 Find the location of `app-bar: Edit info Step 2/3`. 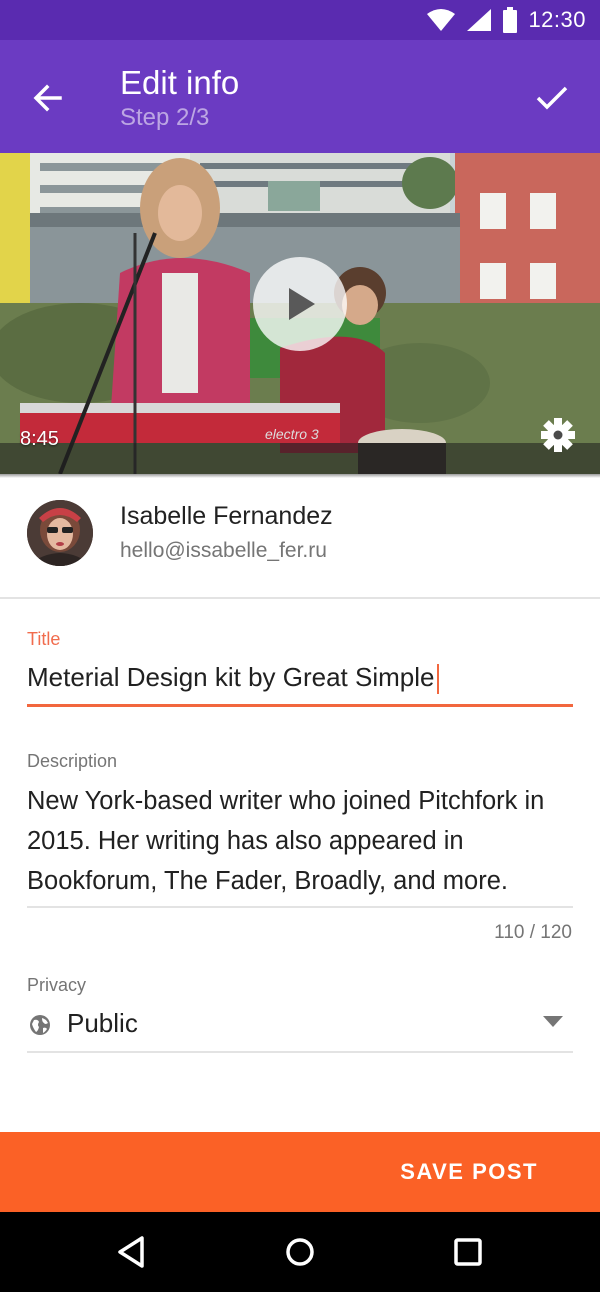

app-bar: Edit info Step 2/3 is located at coordinates (300, 96).